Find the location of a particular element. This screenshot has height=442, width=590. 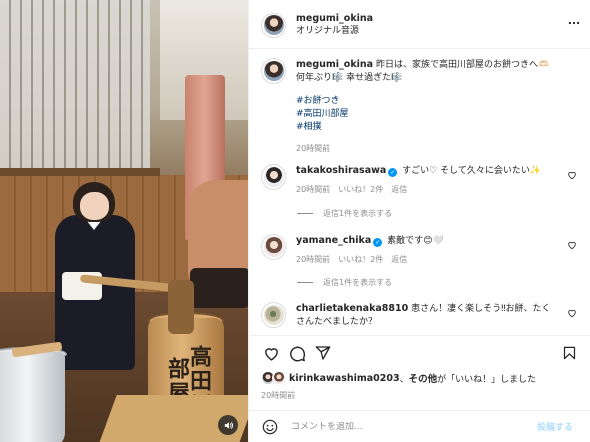

comment-composer: 投稿する is located at coordinates (420, 427).